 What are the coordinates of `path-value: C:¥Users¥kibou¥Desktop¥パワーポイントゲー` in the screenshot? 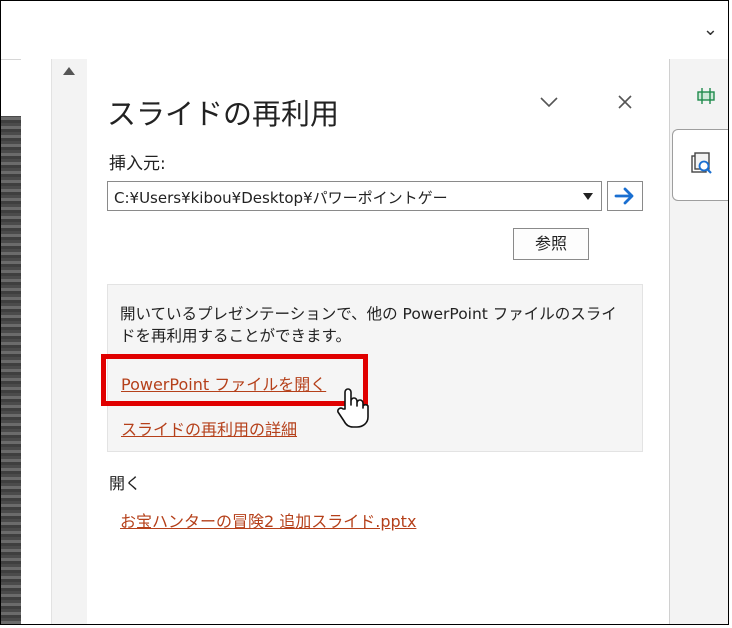 It's located at (281, 198).